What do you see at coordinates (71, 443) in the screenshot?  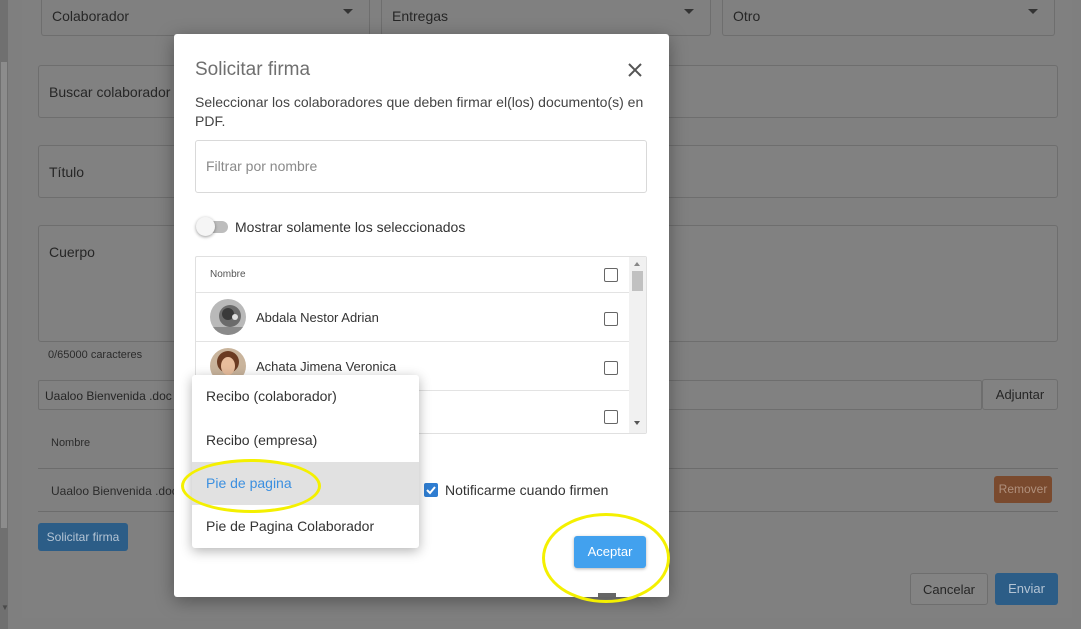 I see `table-header-name: Nombre` at bounding box center [71, 443].